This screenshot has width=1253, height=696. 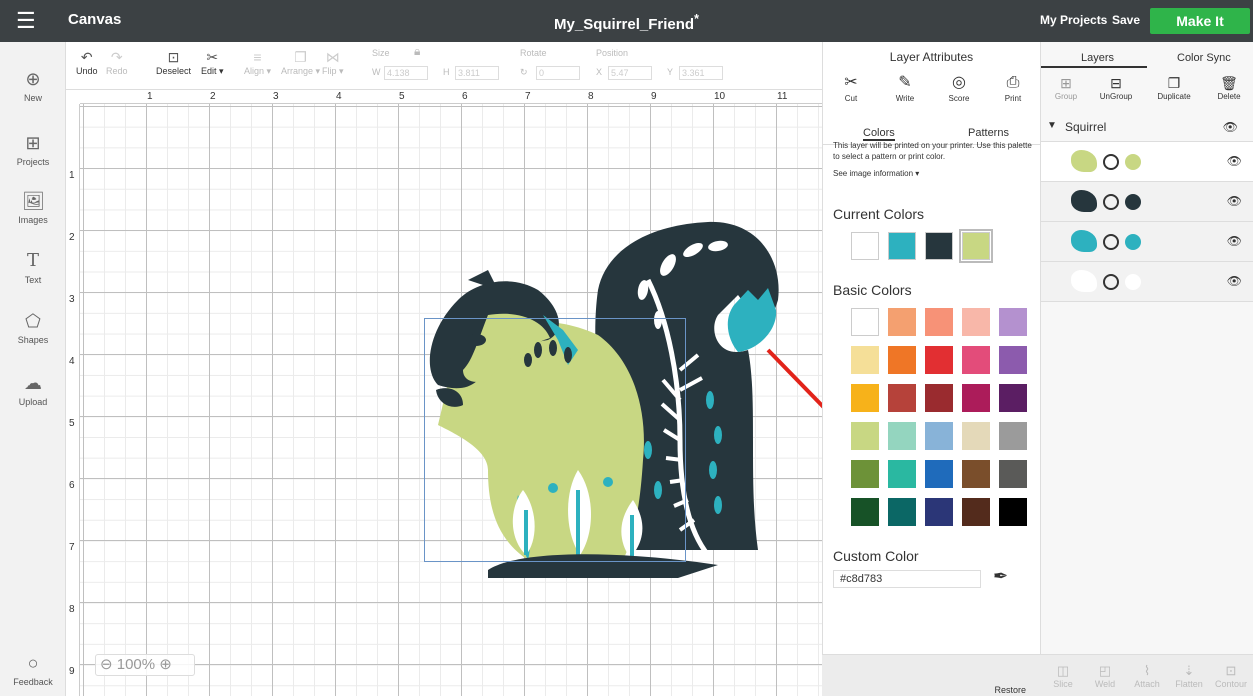 What do you see at coordinates (33, 149) in the screenshot?
I see `sidebar-item-projects: ⊞ Projects` at bounding box center [33, 149].